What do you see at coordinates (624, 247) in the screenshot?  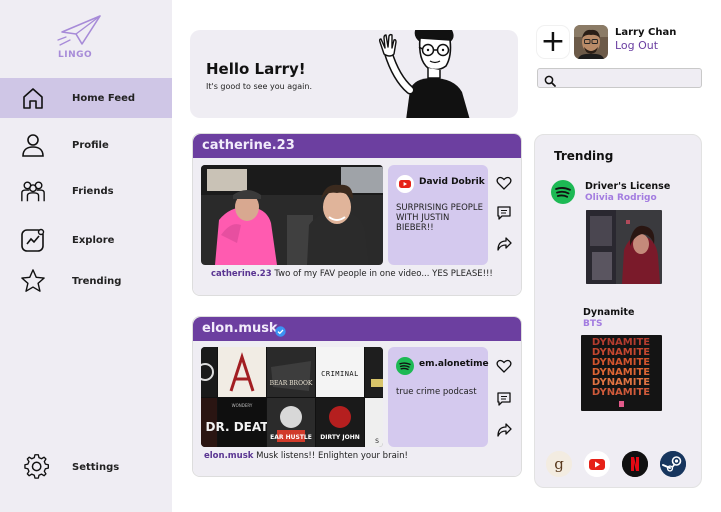 I see `album-cover` at bounding box center [624, 247].